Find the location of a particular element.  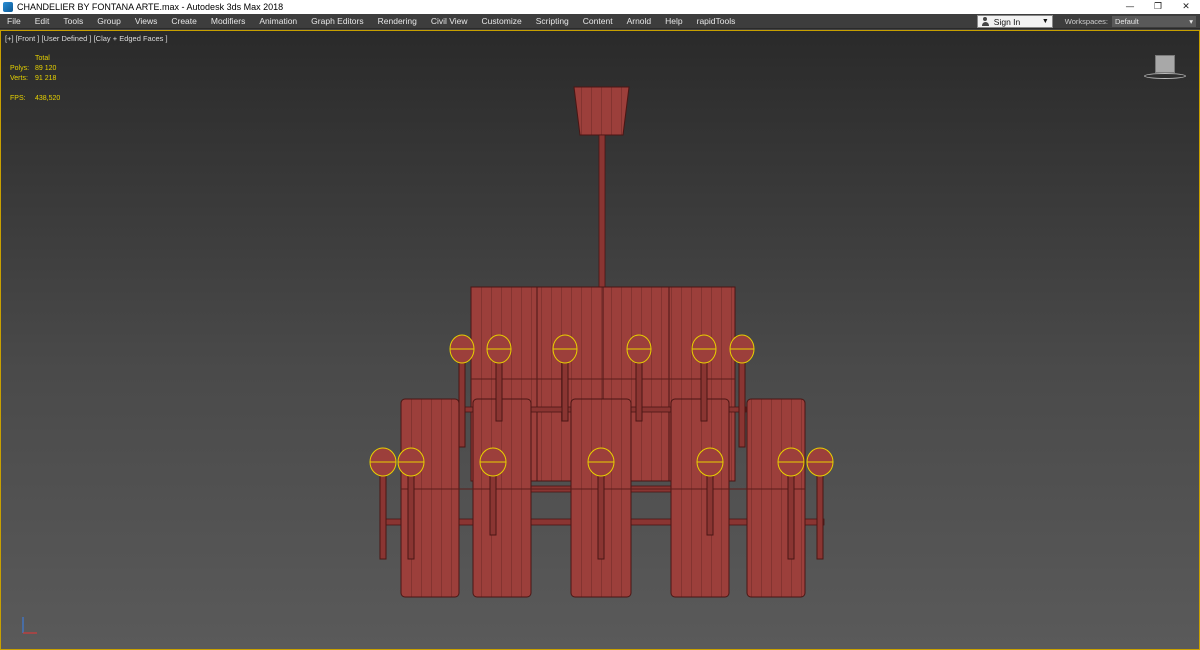

workspaces-label: Workspaces: is located at coordinates (1086, 21).